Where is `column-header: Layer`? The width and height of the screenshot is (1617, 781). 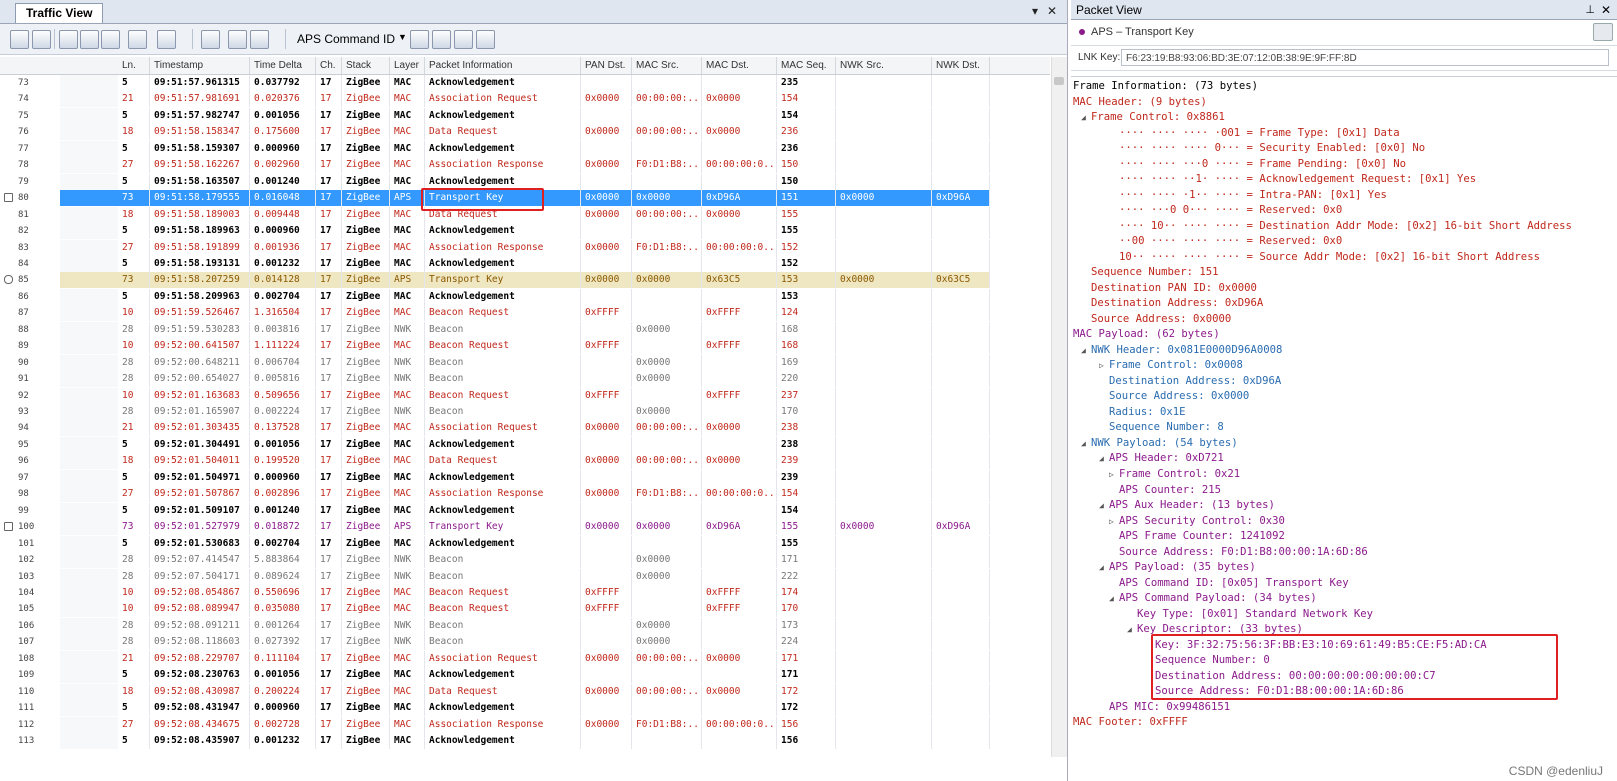 column-header: Layer is located at coordinates (407, 65).